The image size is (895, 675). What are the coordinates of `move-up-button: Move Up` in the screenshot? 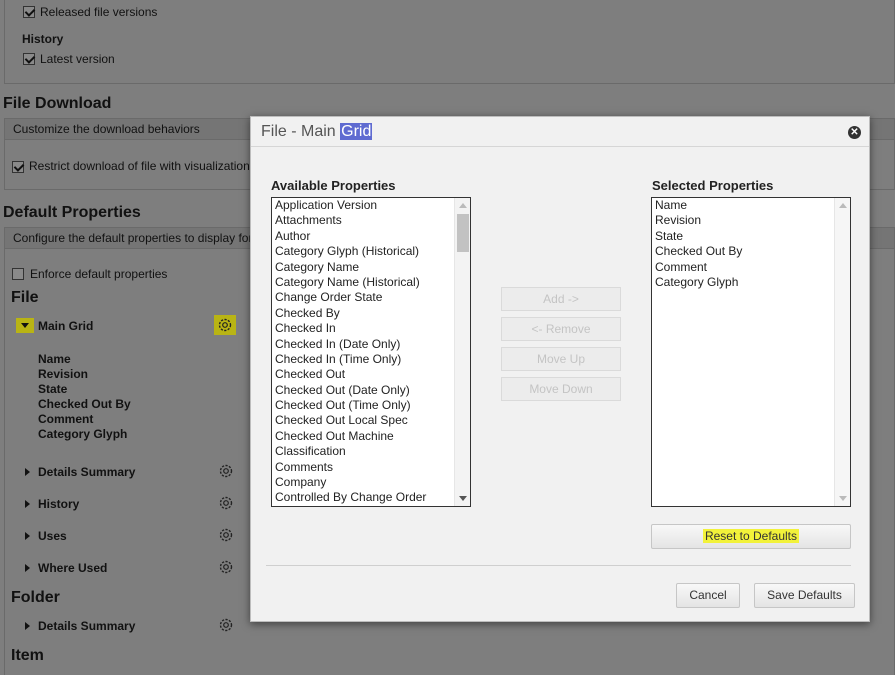 It's located at (561, 359).